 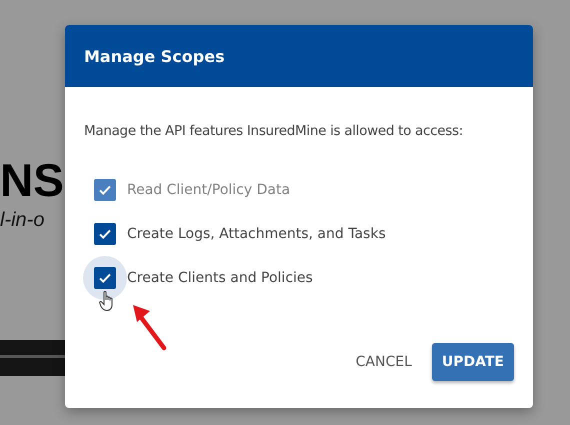 What do you see at coordinates (22, 220) in the screenshot?
I see `page-tagline: l-in-o` at bounding box center [22, 220].